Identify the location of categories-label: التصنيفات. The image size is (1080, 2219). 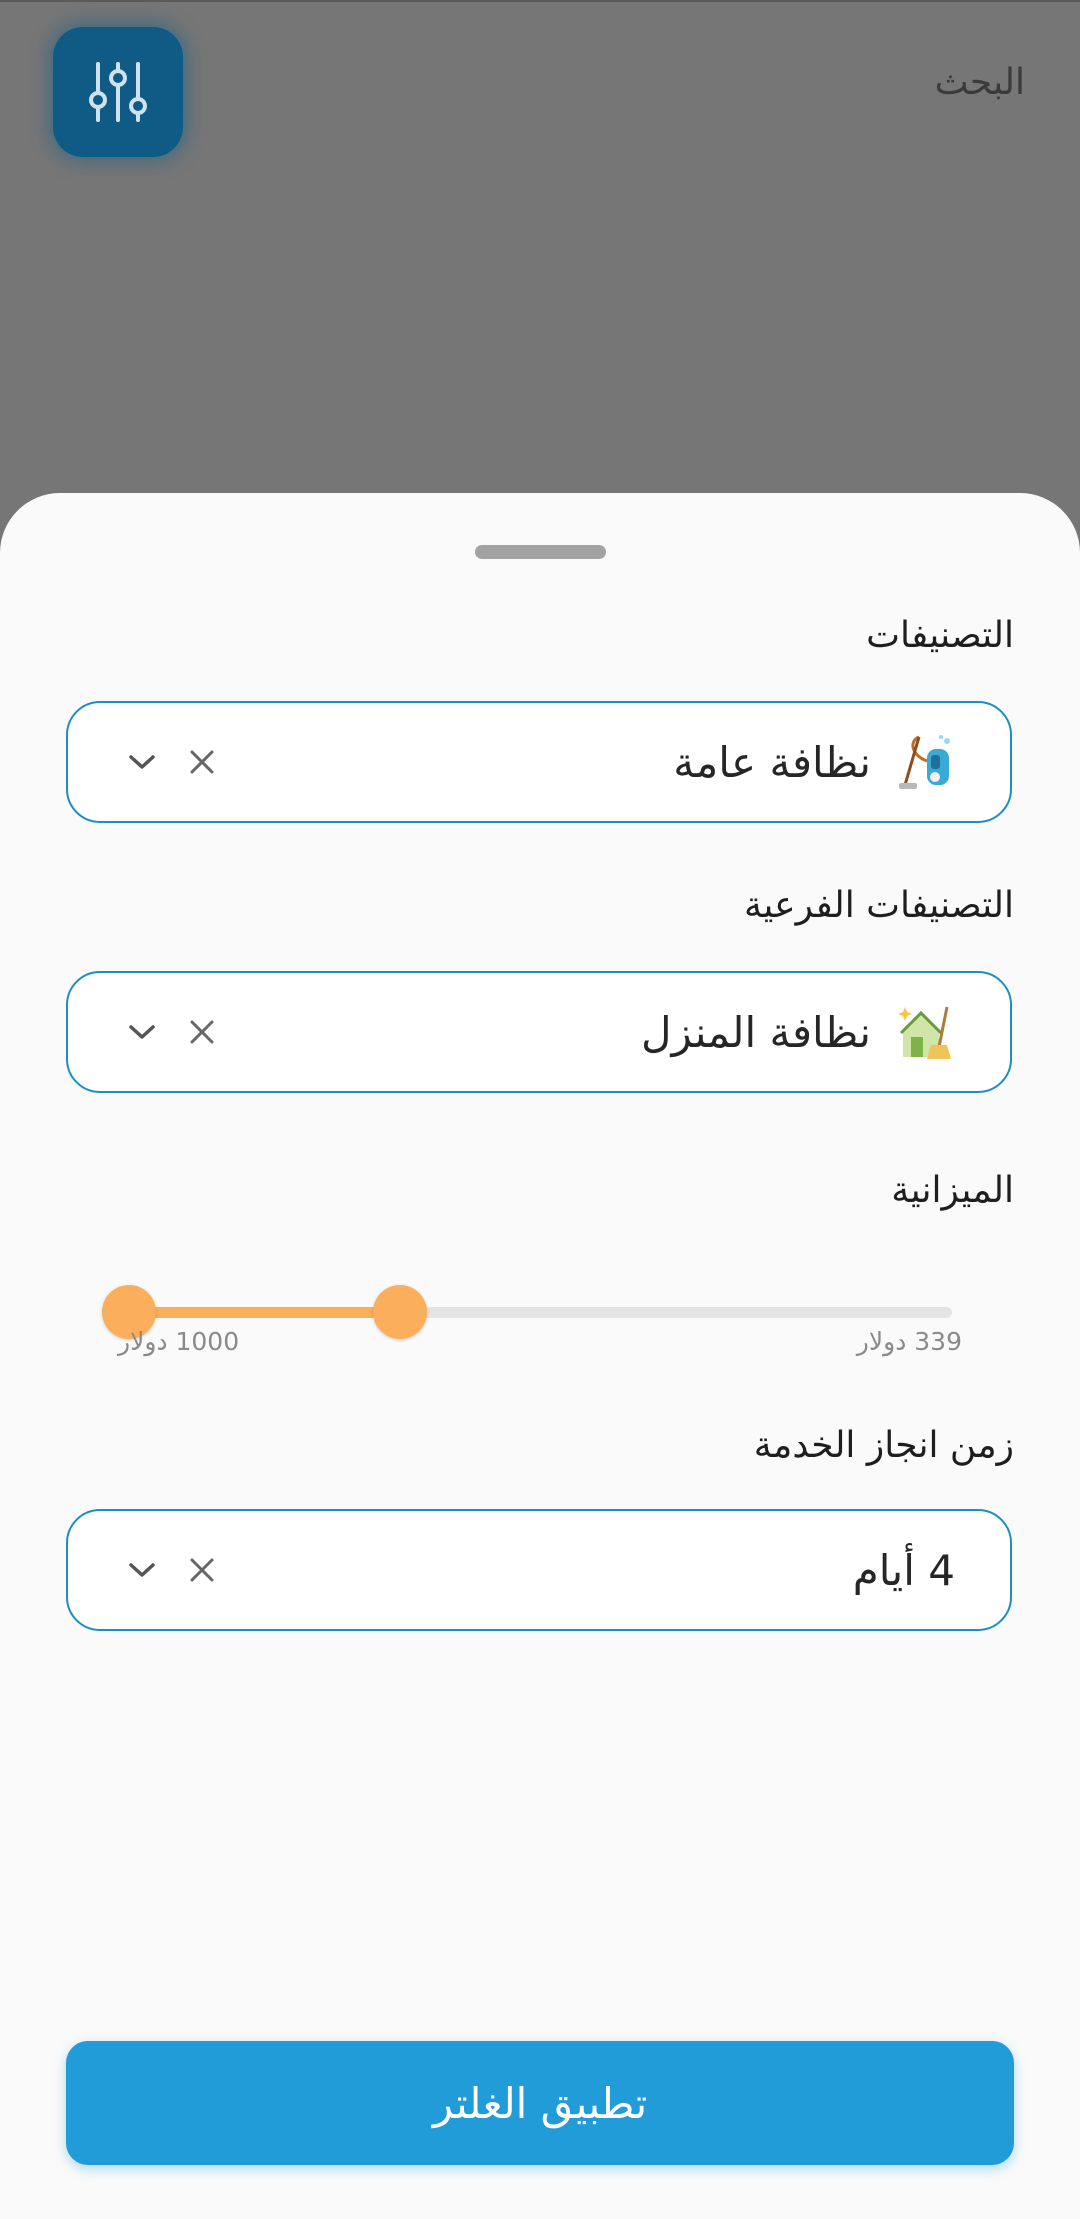
(940, 635).